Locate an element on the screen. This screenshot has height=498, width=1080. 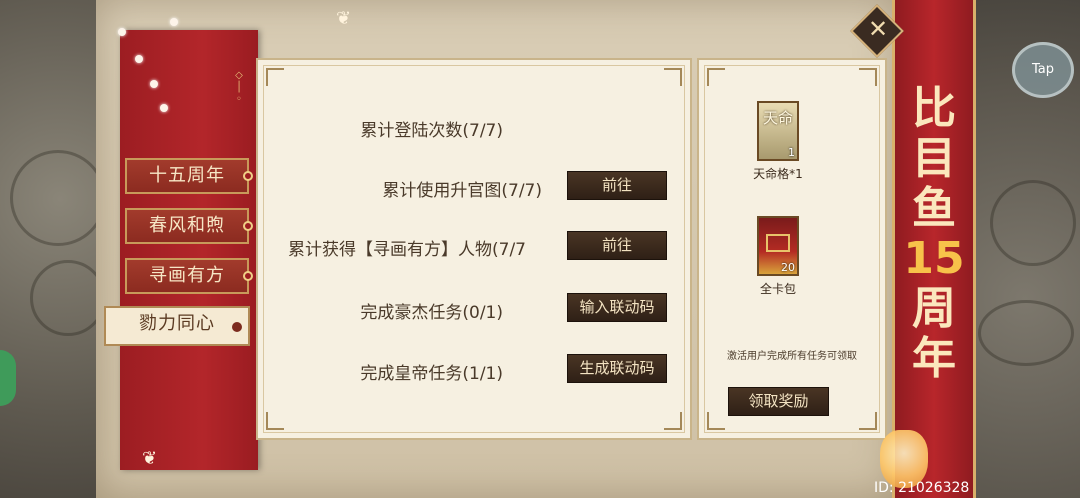
close-icon: ✕ is located at coordinates (878, 29).